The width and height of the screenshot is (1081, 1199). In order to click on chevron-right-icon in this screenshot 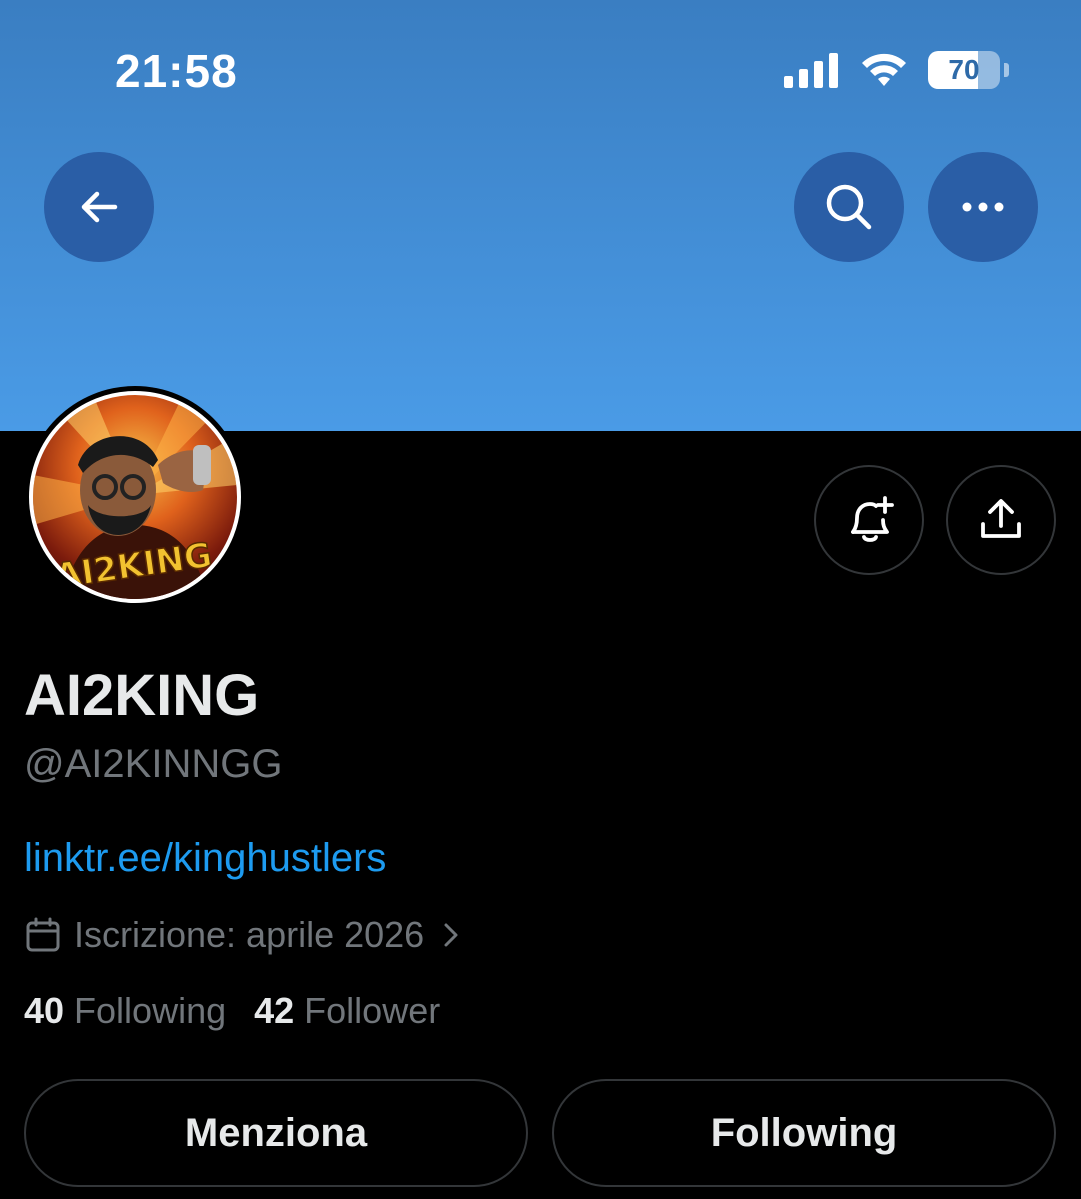, I will do `click(451, 935)`.